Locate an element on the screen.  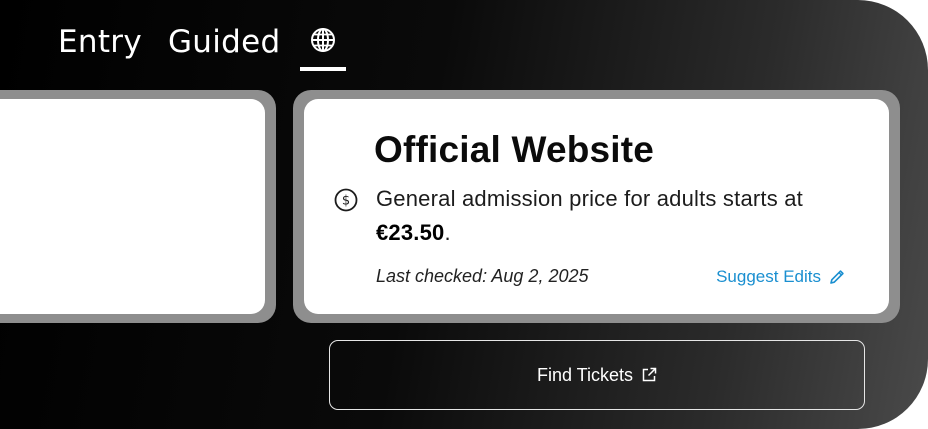
suggest-edits-link: Suggest Edits is located at coordinates (780, 277).